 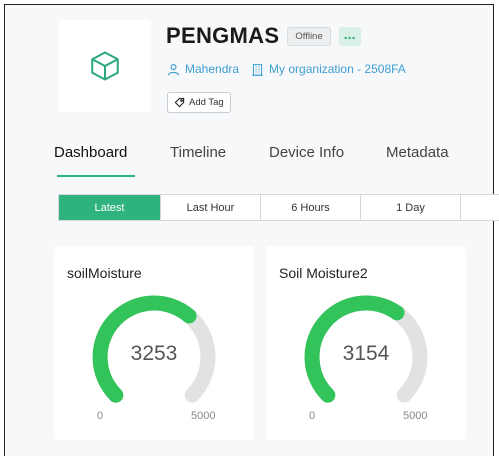 What do you see at coordinates (366, 353) in the screenshot?
I see `gauge-value: 3154` at bounding box center [366, 353].